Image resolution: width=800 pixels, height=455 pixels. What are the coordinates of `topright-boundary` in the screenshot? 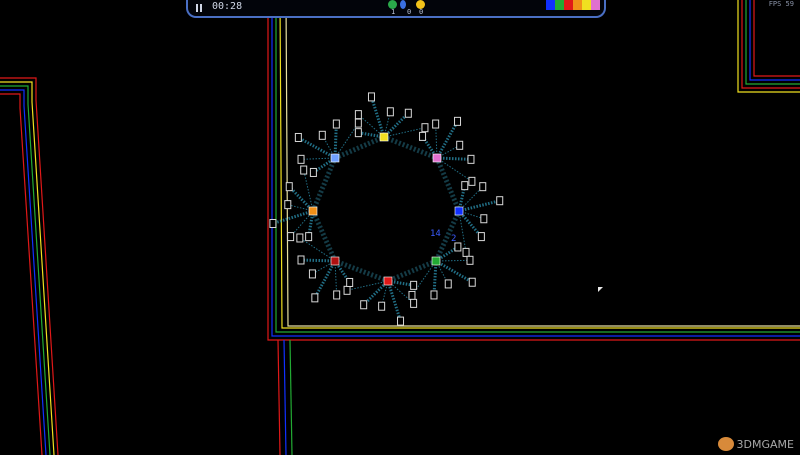 It's located at (768, 46).